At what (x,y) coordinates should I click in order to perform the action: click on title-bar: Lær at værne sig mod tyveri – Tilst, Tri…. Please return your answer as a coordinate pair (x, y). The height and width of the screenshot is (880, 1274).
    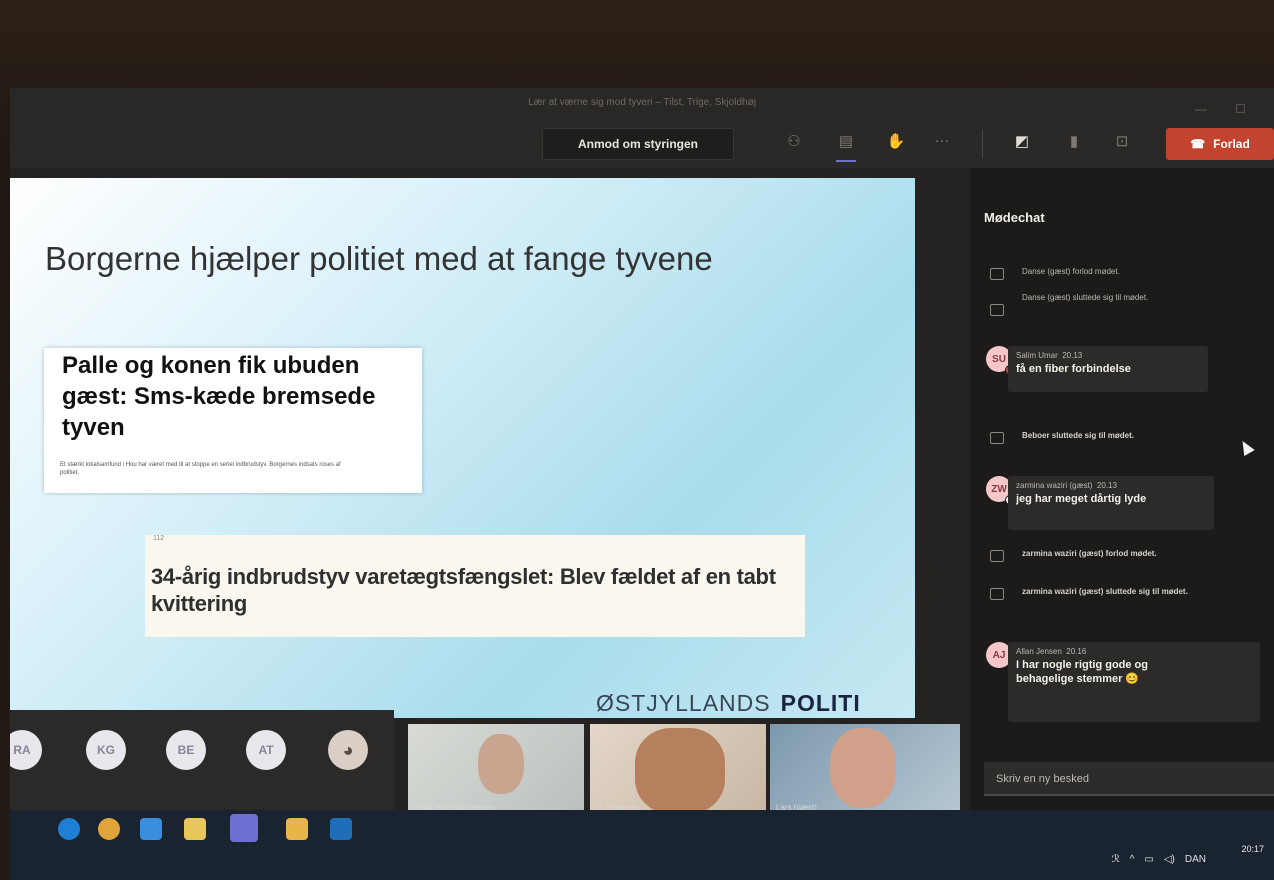
    Looking at the image, I should click on (642, 103).